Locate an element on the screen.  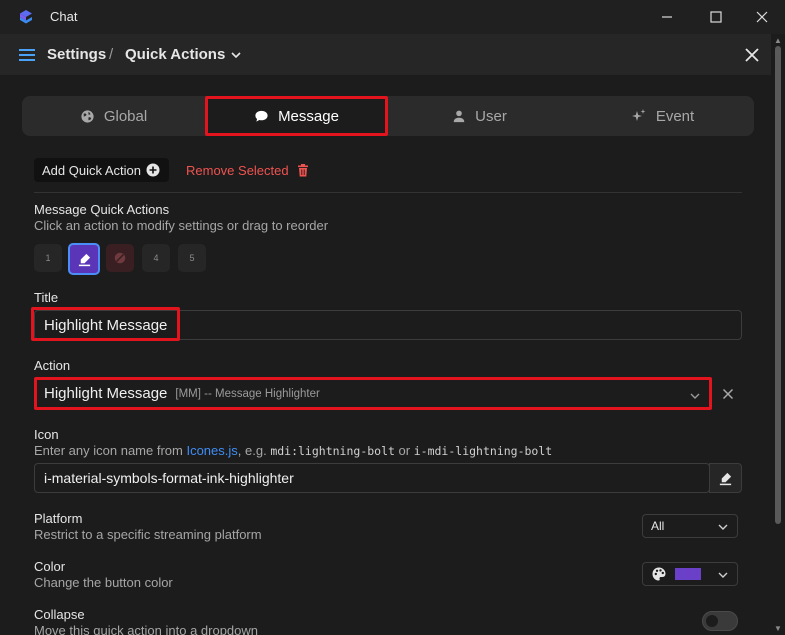
person-icon is located at coordinates (459, 116).